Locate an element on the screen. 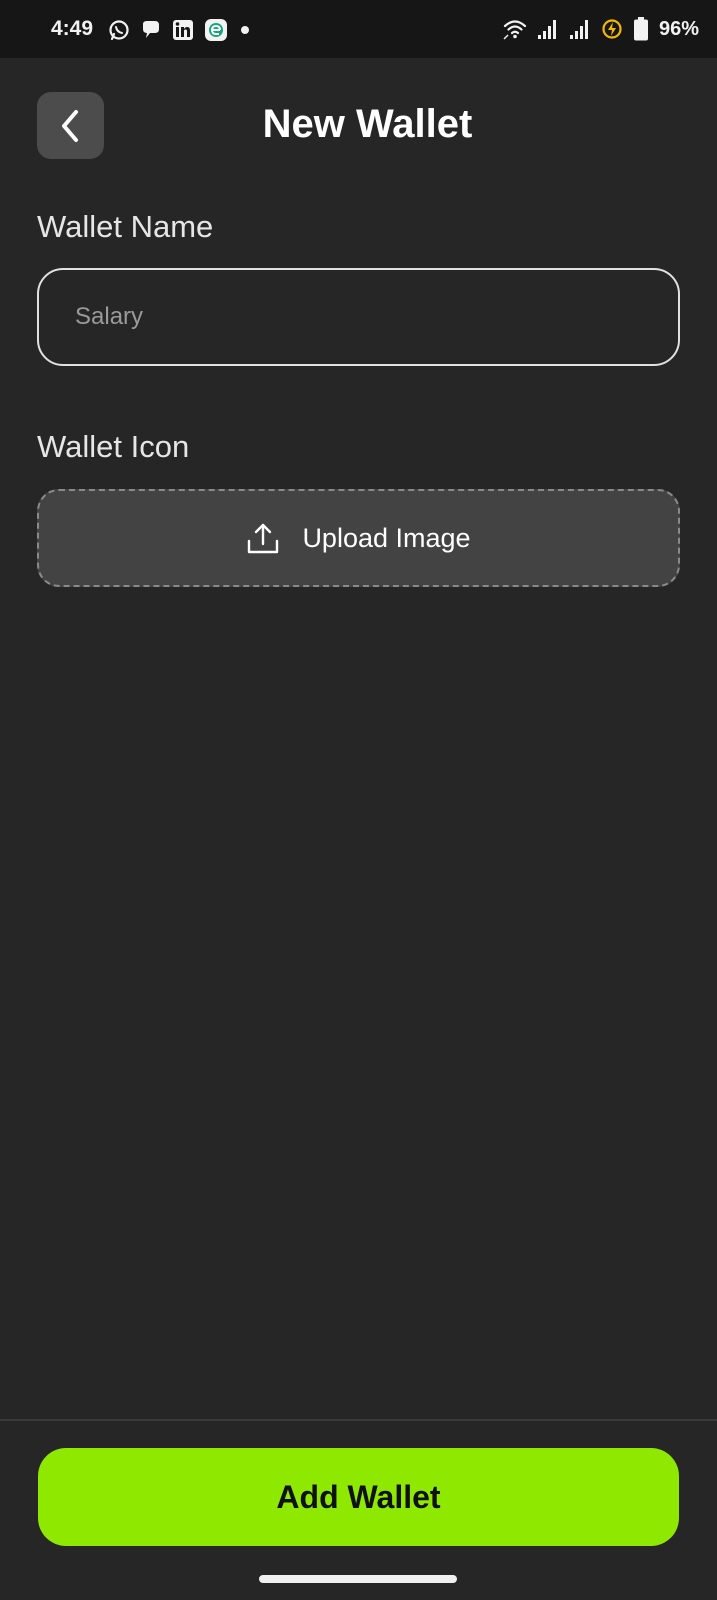 The image size is (717, 1600). app-e-icon is located at coordinates (216, 30).